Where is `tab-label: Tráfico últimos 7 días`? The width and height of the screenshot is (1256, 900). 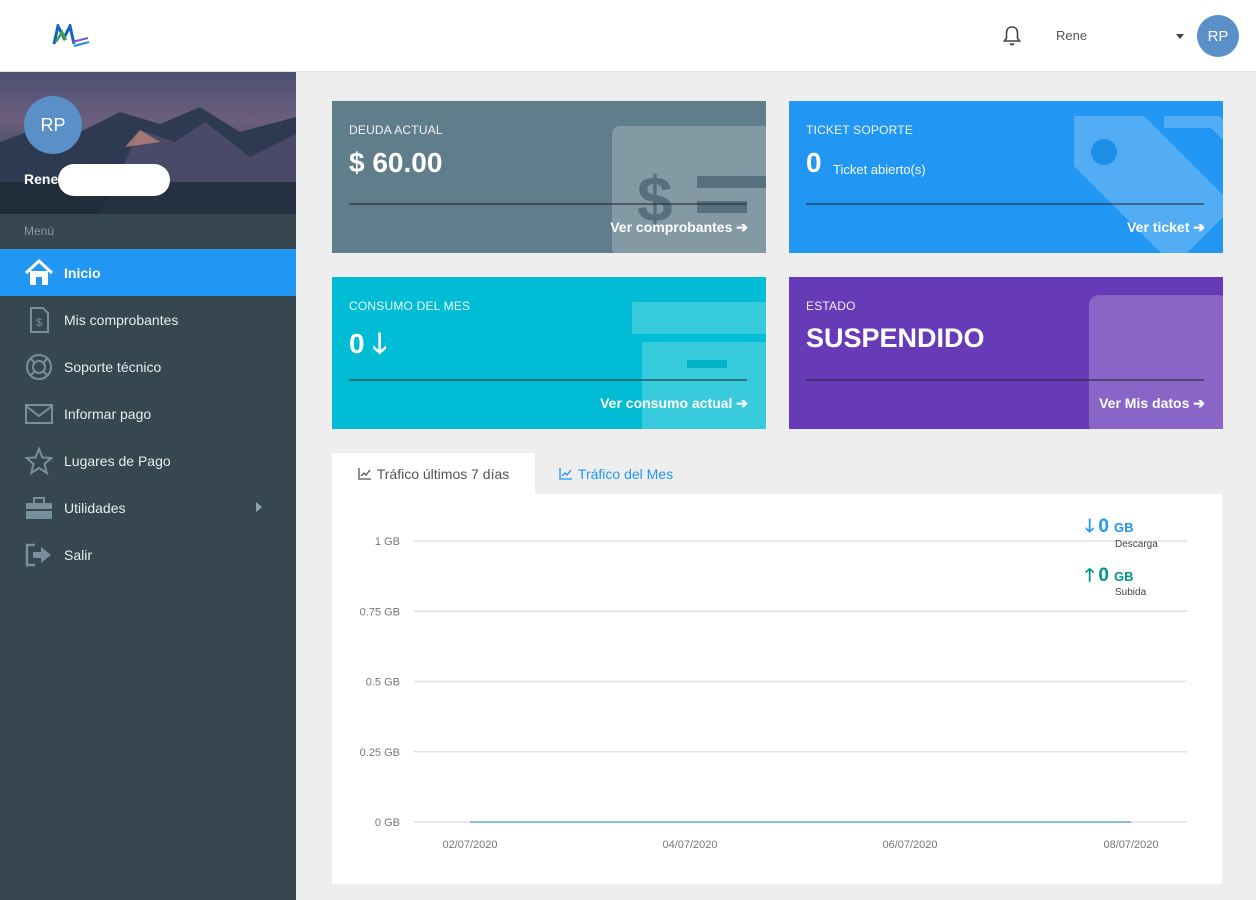
tab-label: Tráfico últimos 7 días is located at coordinates (443, 473).